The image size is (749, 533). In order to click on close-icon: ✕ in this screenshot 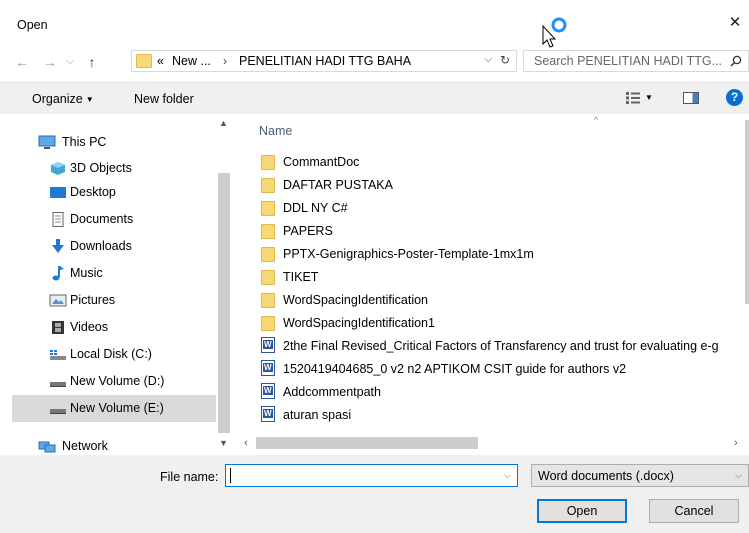, I will do `click(735, 23)`.